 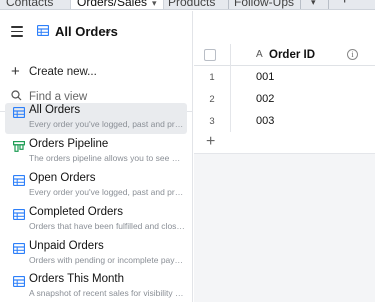 I want to click on tabs-overflow-chevron-icon: ▾, so click(x=313, y=4).